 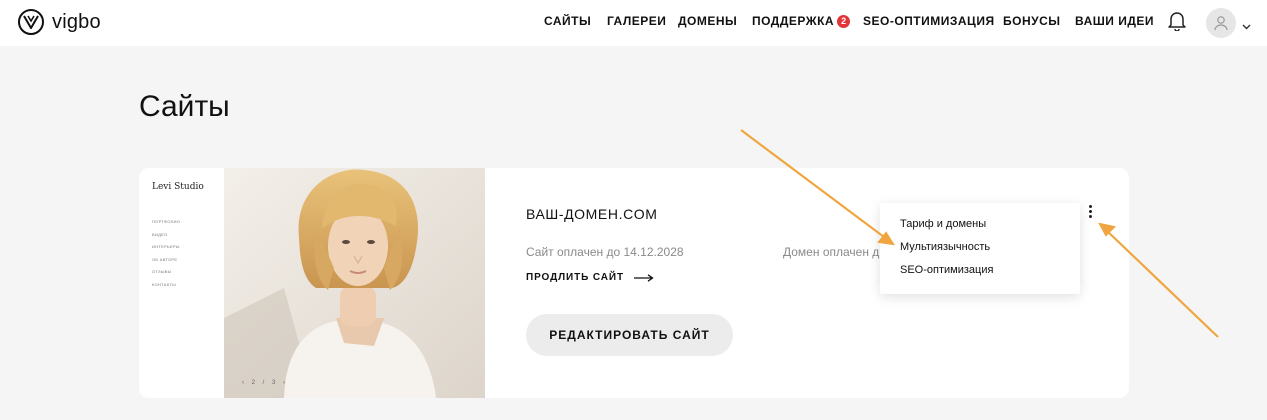 I want to click on preview-menu-item: контакты, so click(x=164, y=284).